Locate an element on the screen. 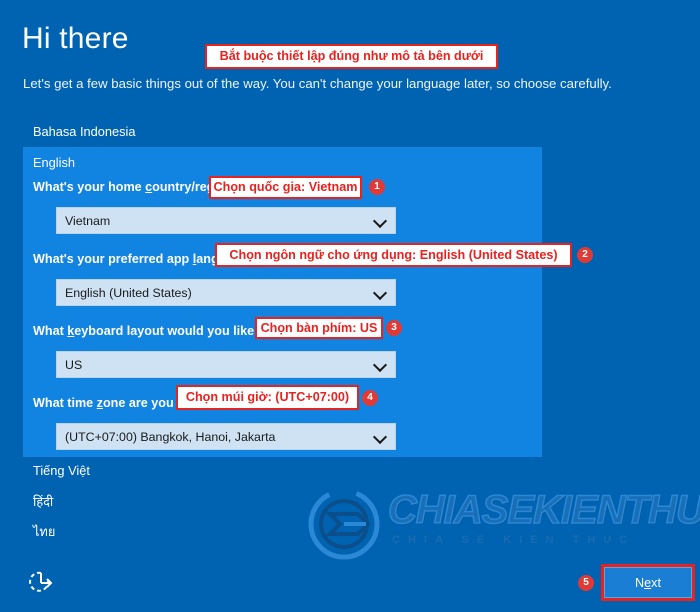 The image size is (700, 612). country-region-value: Vietnam is located at coordinates (88, 220).